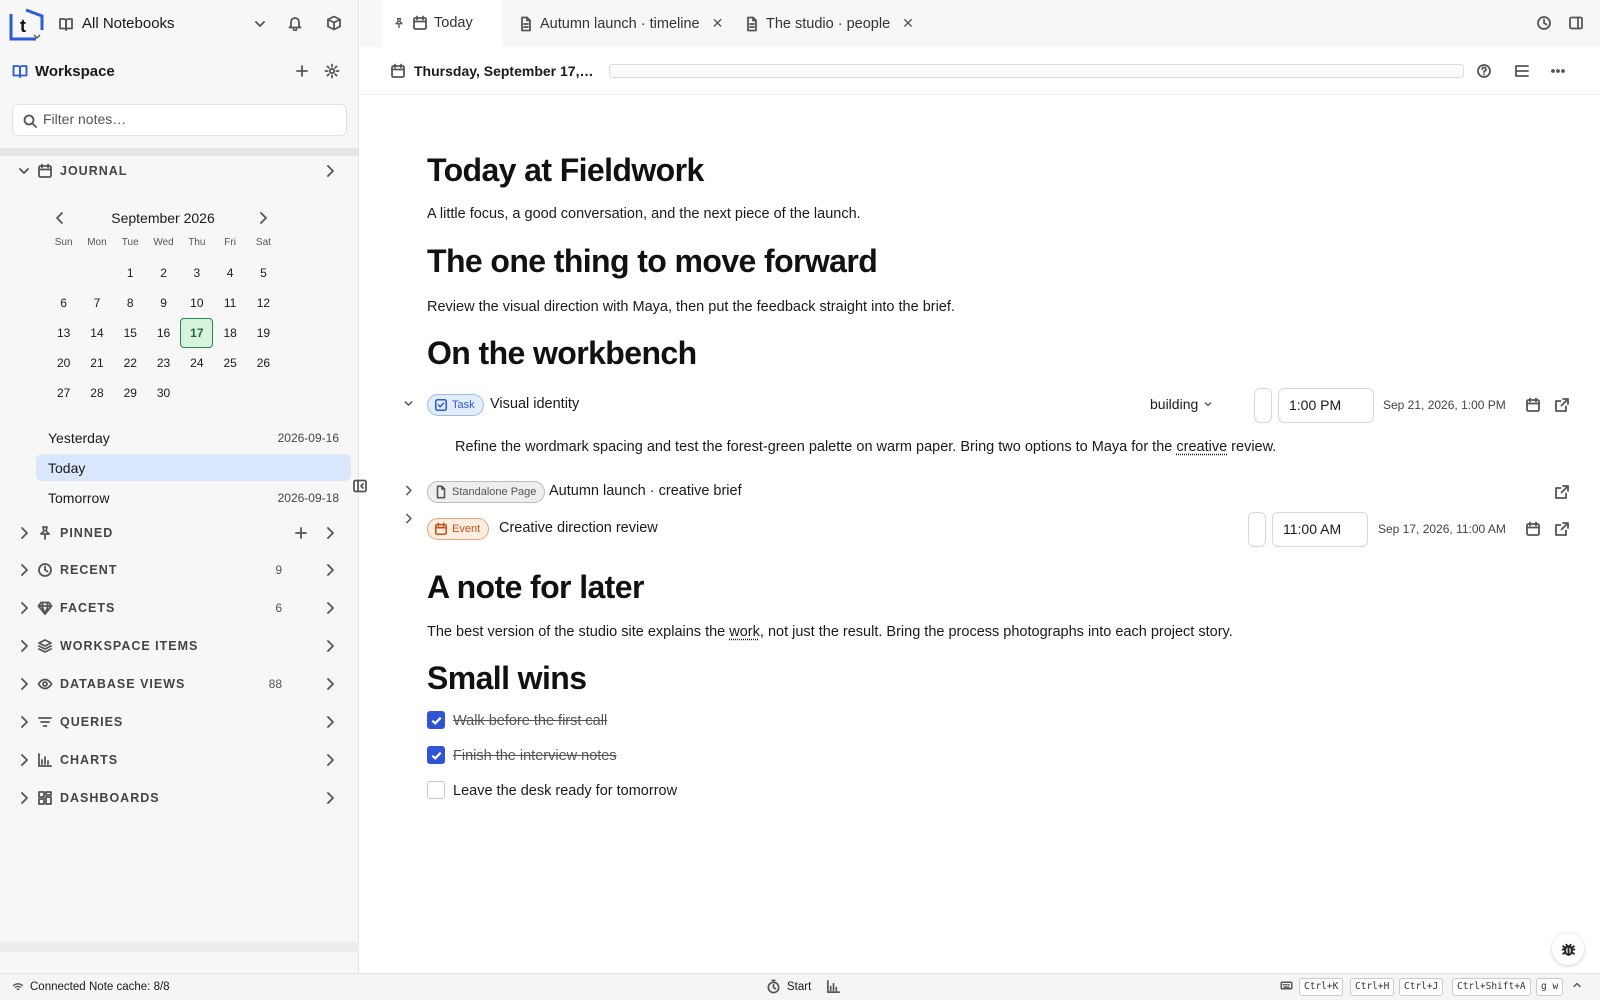  Describe the element at coordinates (1558, 71) in the screenshot. I see `more-icon` at that location.